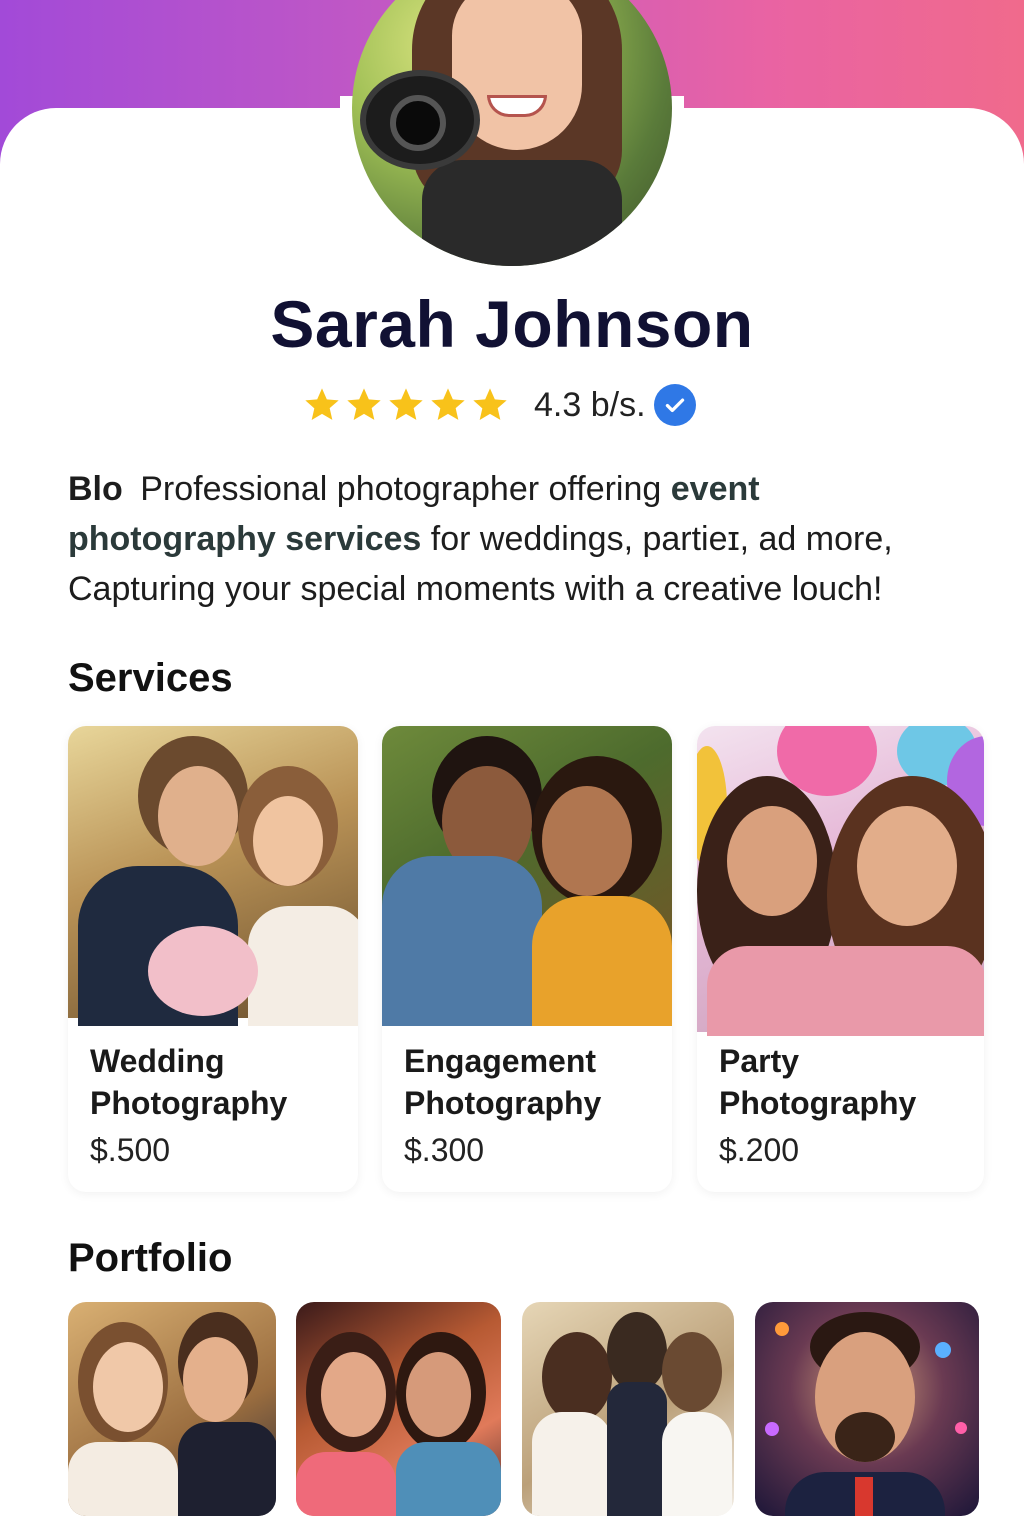  I want to click on service-title: Party Photography, so click(818, 1082).